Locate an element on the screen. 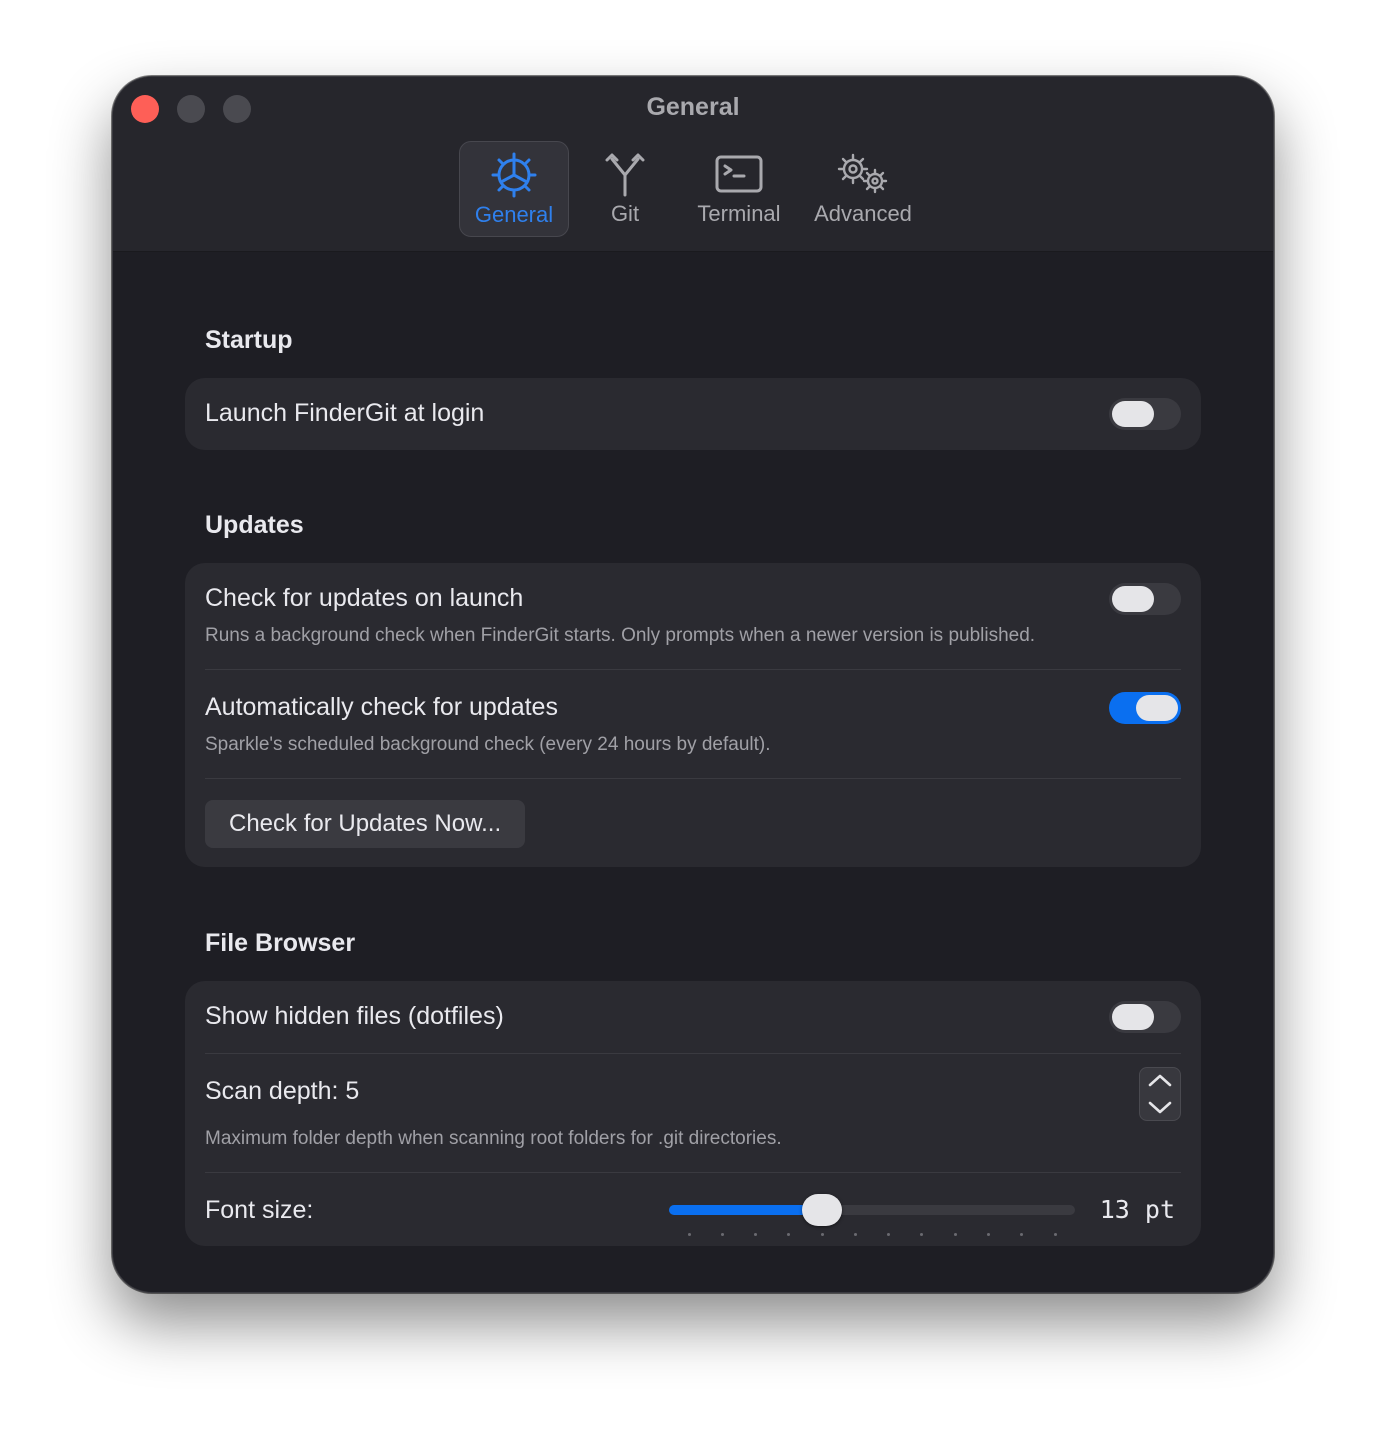  preferences-tabs: General Git Terminal Advanced is located at coordinates (693, 189).